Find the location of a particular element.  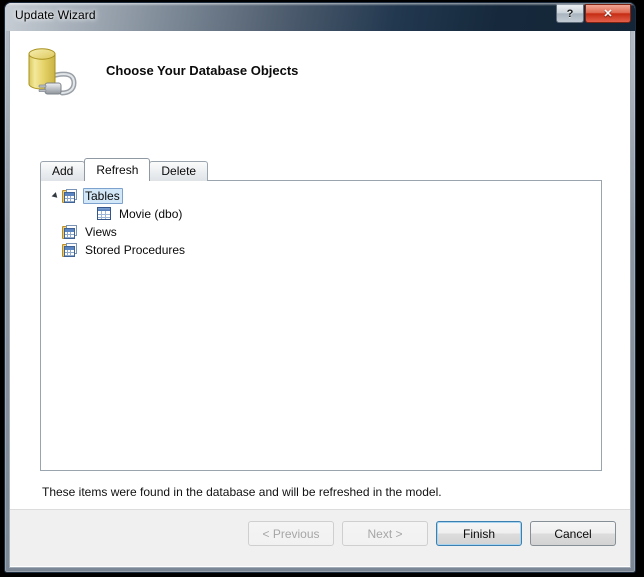

close-icon: ✕ is located at coordinates (608, 14).